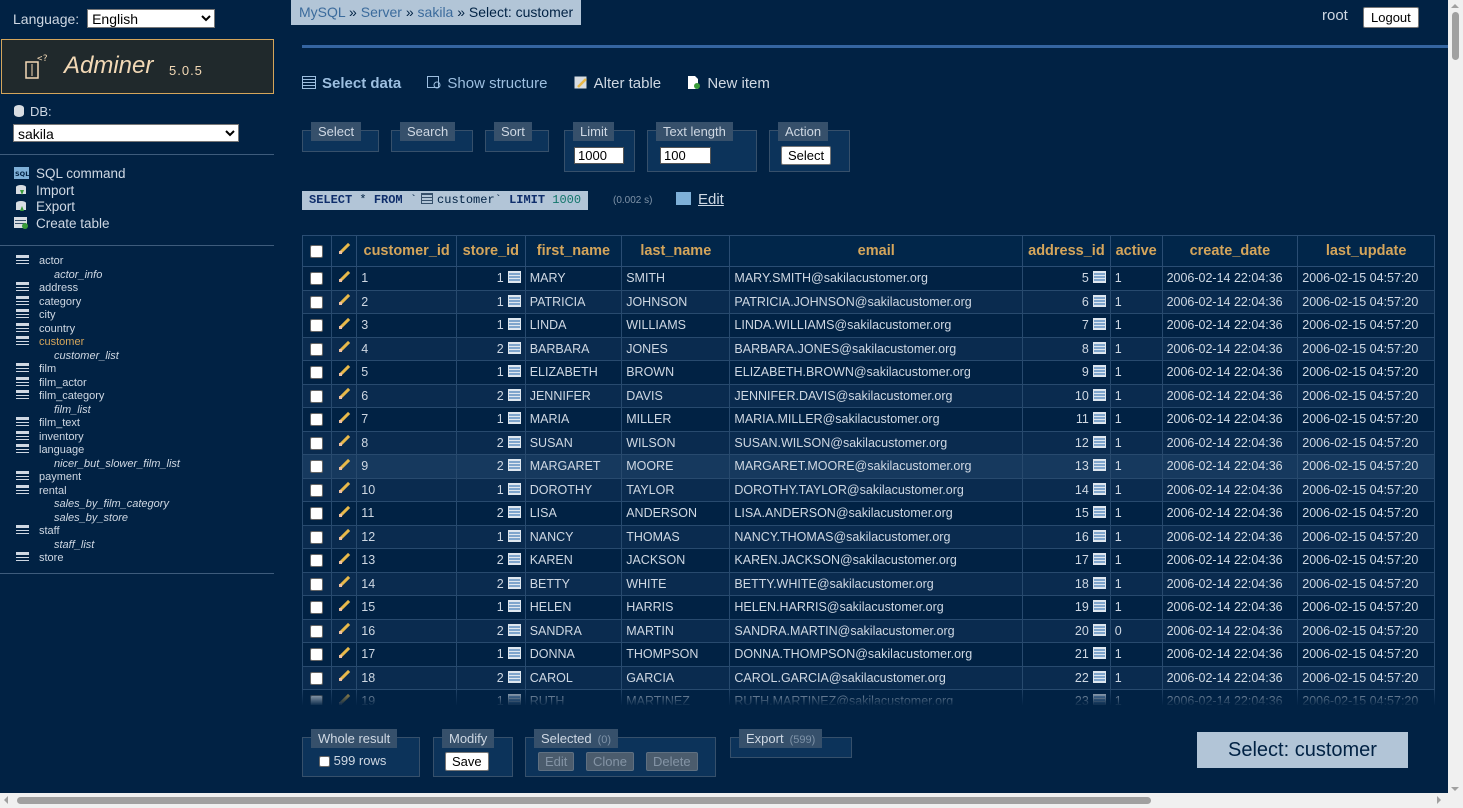 Image resolution: width=1463 pixels, height=808 pixels. What do you see at coordinates (406, 372) in the screenshot?
I see `cell-customer-id: 5` at bounding box center [406, 372].